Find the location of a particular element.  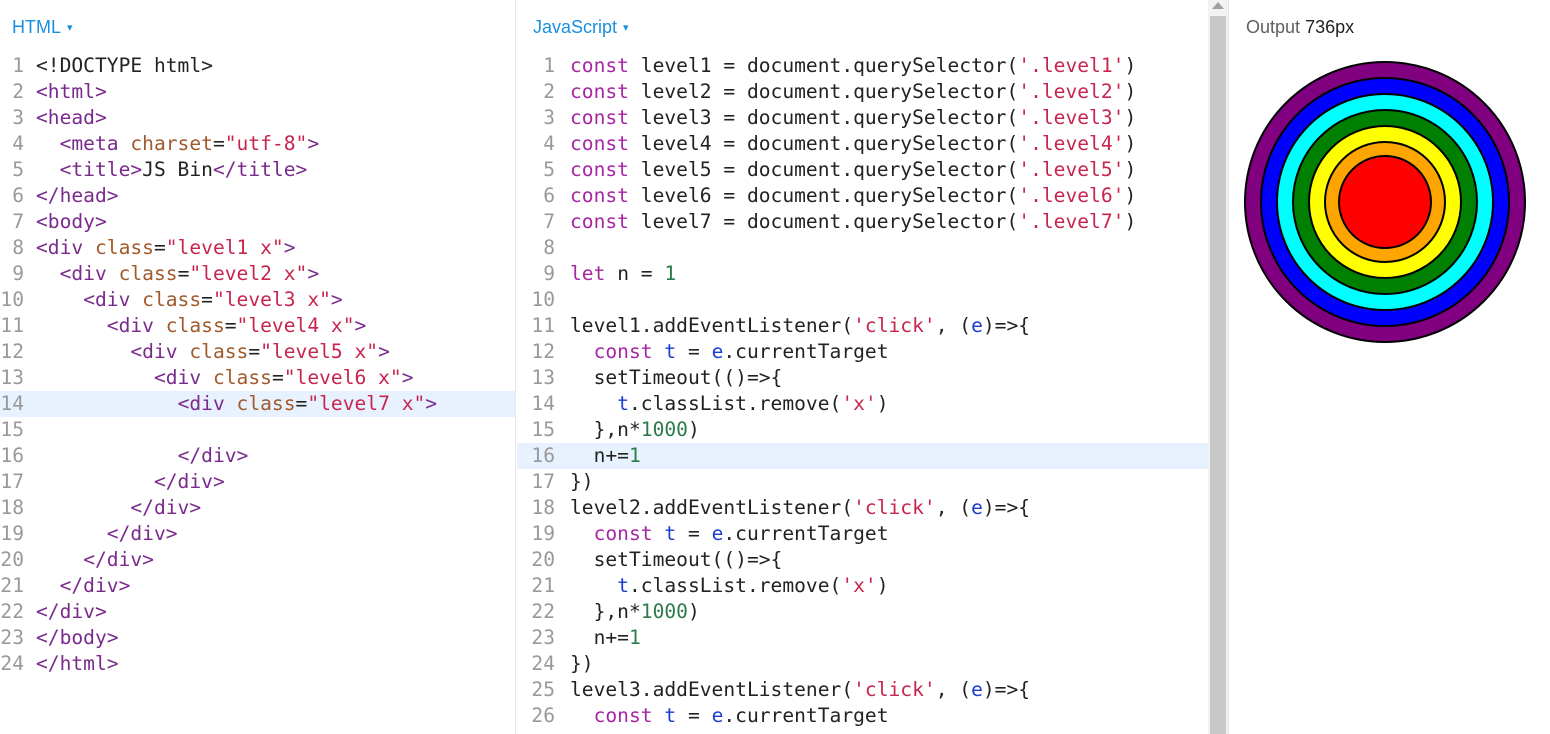

code-token: 'click' is located at coordinates (894, 689).